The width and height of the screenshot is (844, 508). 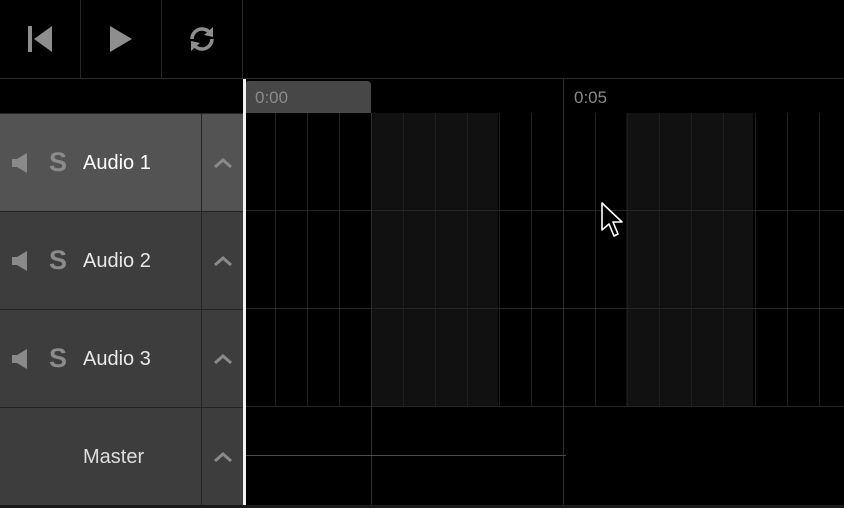 I want to click on loop-icon, so click(x=202, y=39).